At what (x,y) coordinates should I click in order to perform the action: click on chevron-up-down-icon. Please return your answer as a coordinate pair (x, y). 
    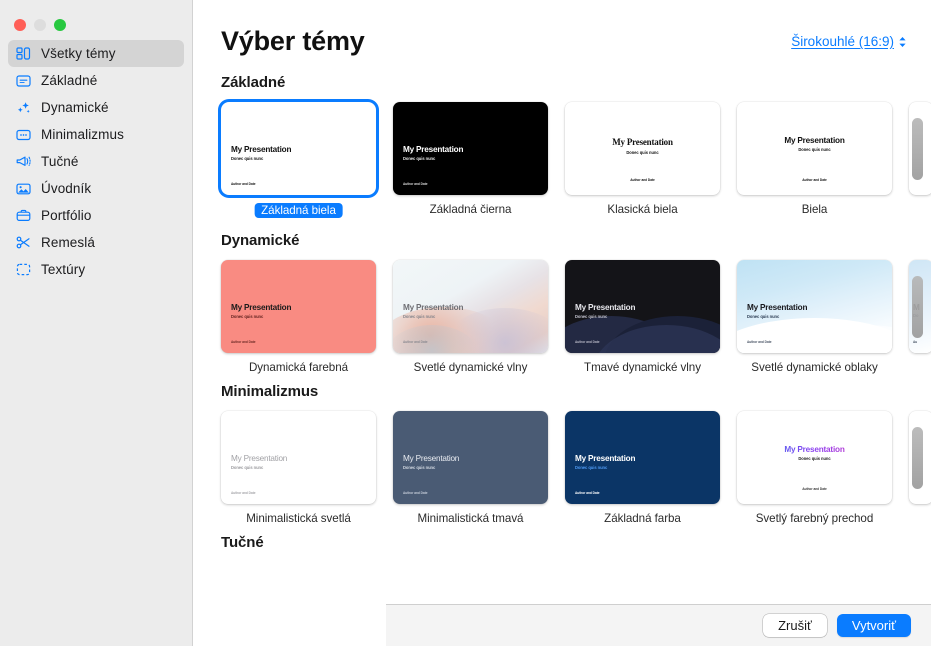
    Looking at the image, I should click on (902, 42).